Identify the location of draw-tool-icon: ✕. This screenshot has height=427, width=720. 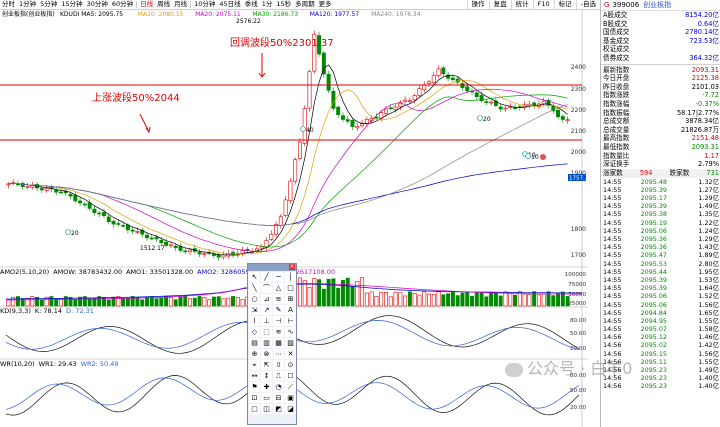
(290, 354).